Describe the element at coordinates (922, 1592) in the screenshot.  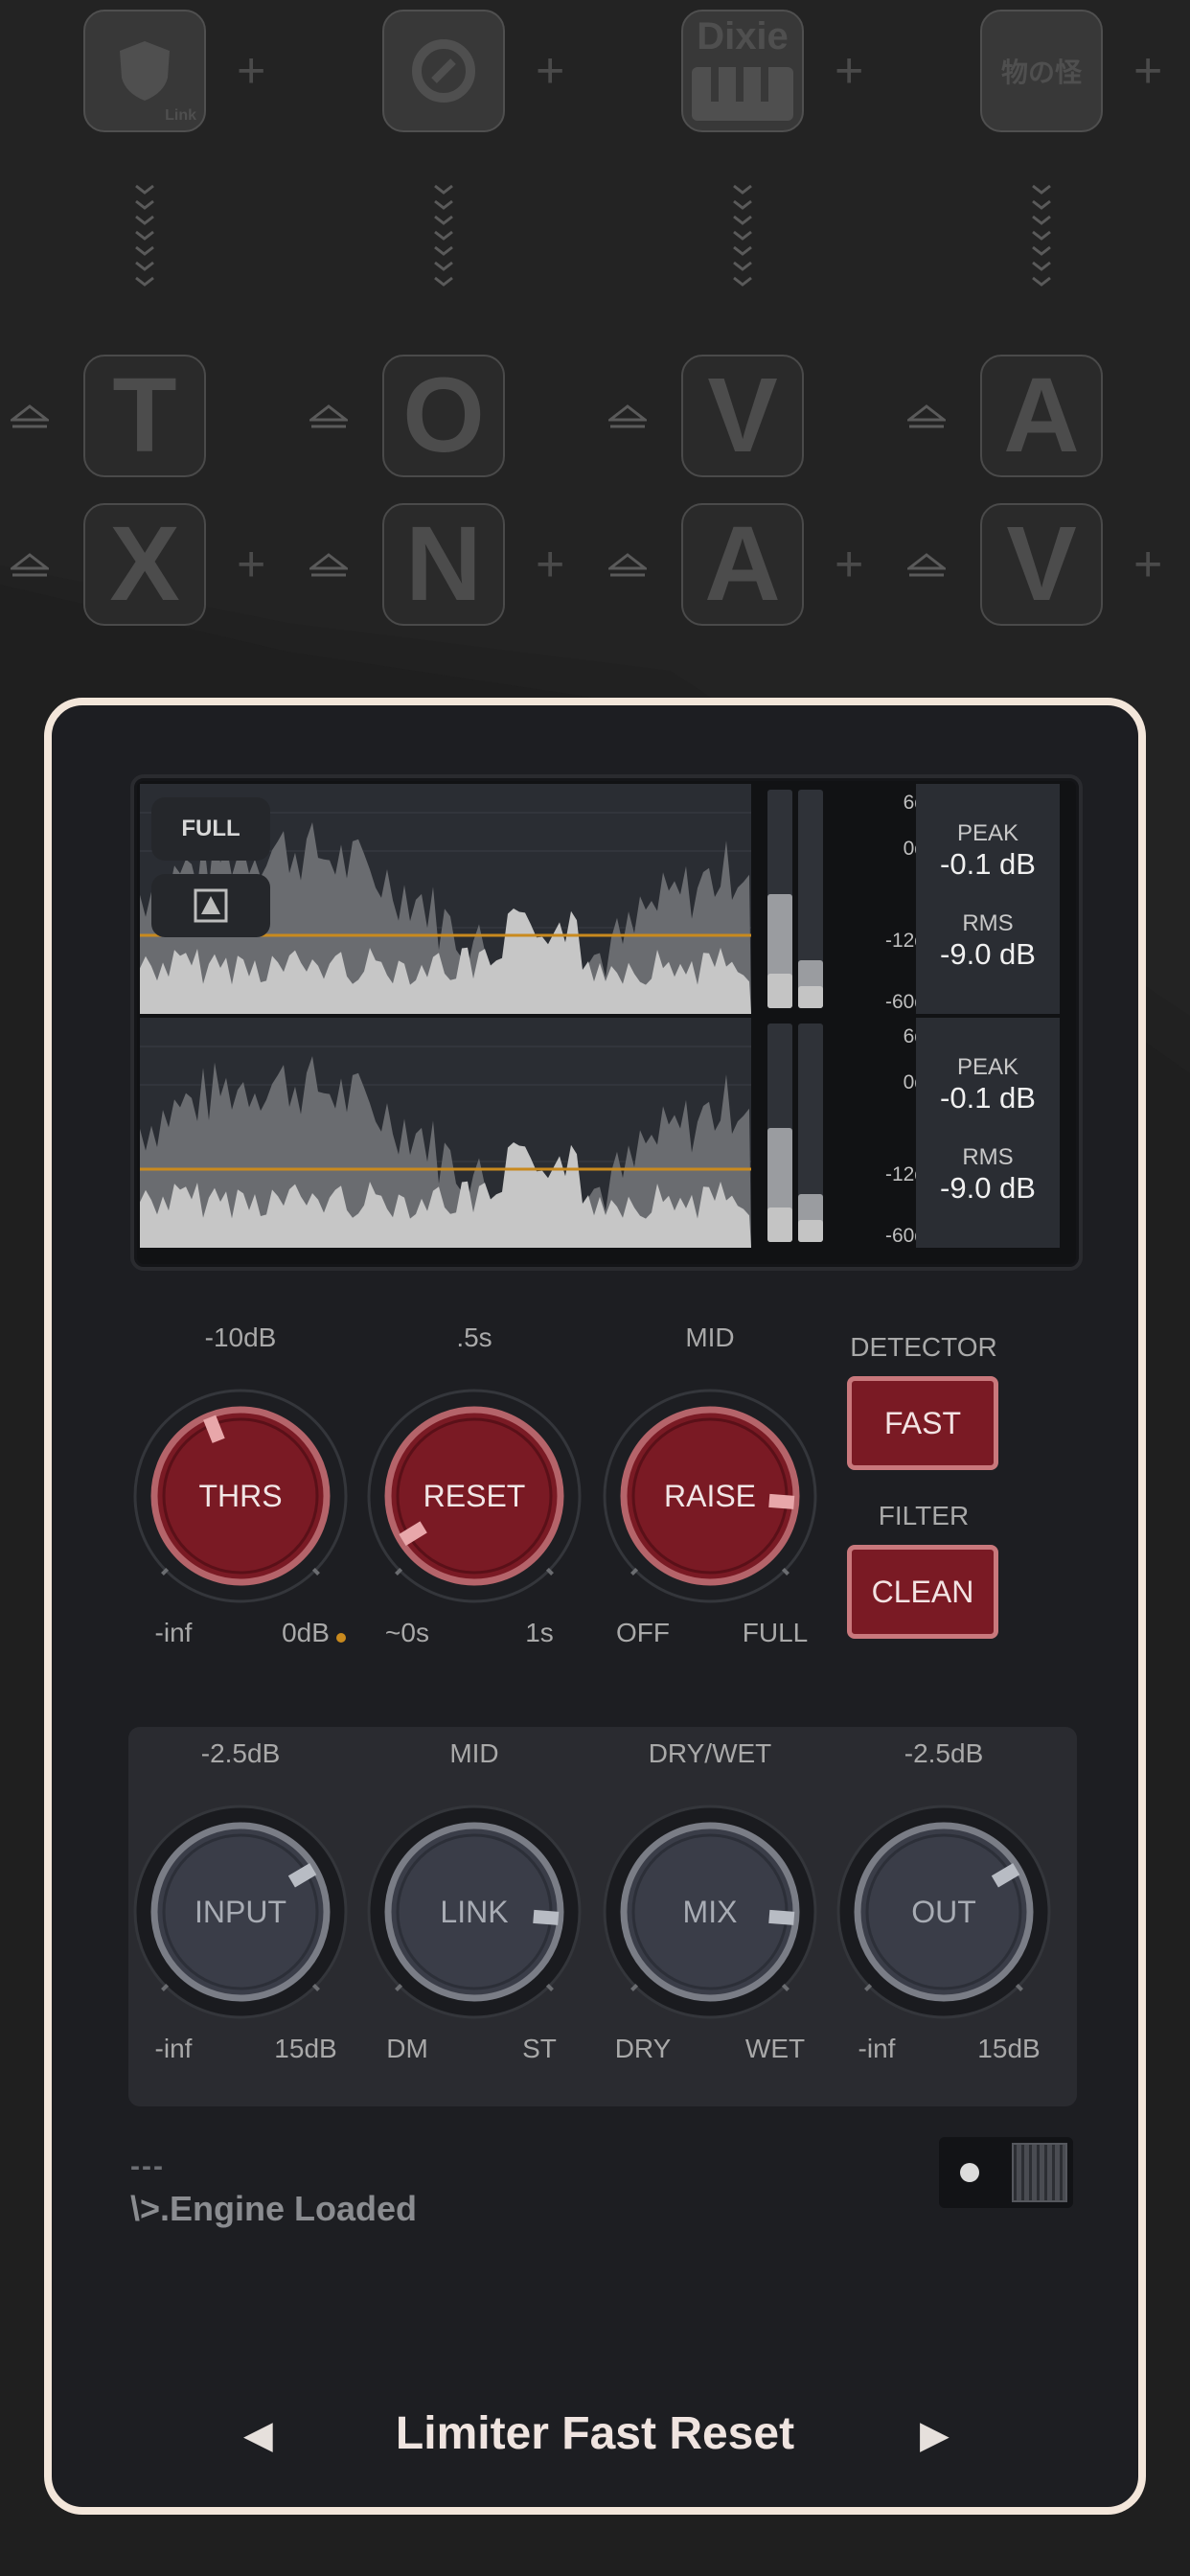
I see `filter-clean-button: CLEAN` at that location.